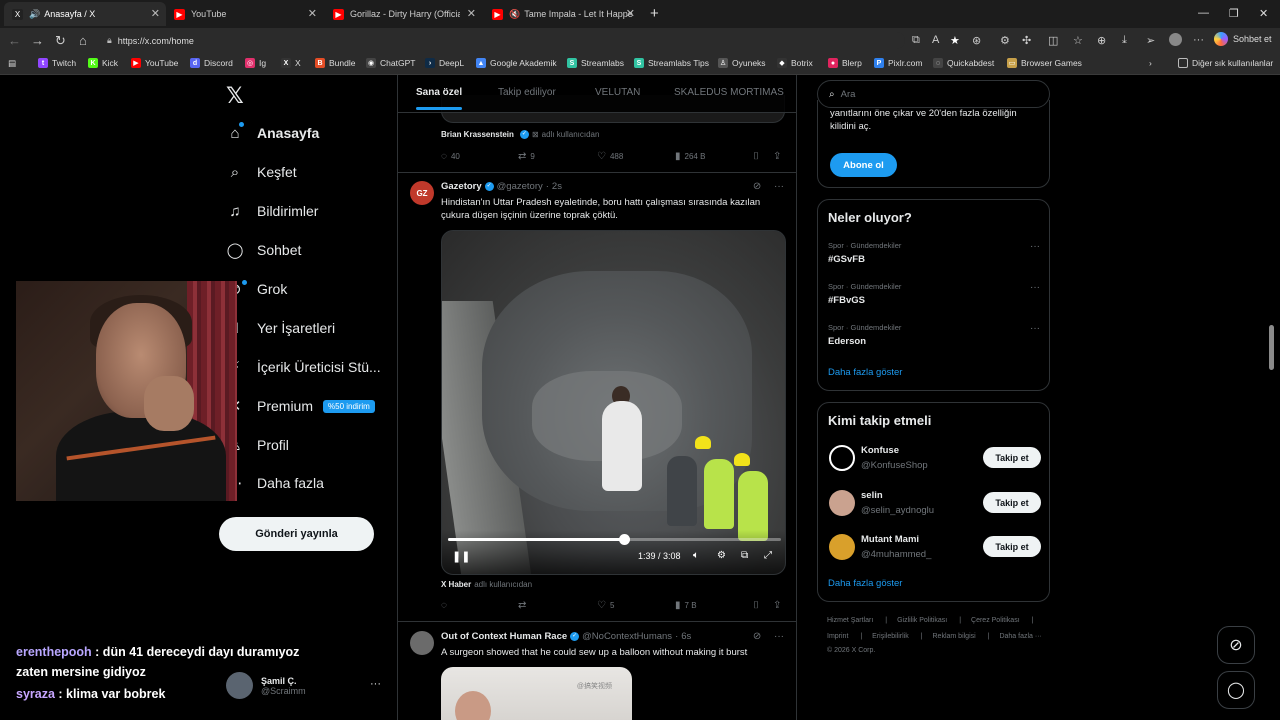 The image size is (1280, 720). I want to click on muted-icon: 🔇, so click(514, 14).